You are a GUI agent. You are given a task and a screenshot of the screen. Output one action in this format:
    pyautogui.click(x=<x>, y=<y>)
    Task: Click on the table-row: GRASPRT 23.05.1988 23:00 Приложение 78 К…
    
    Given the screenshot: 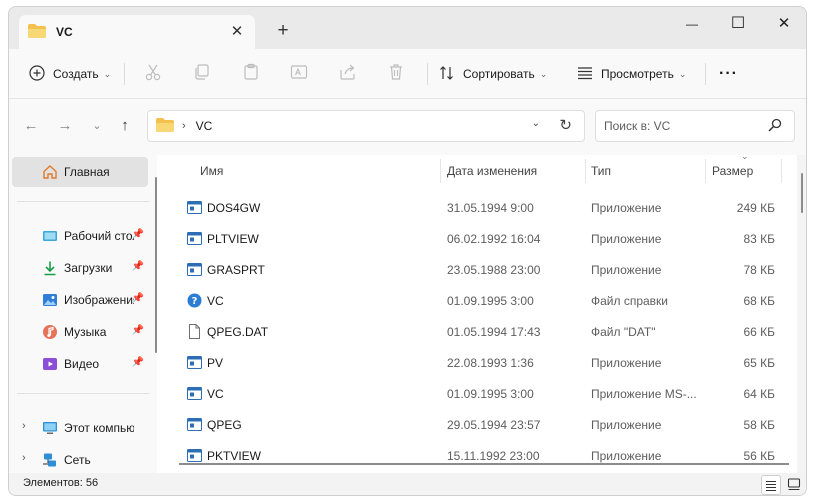 What is the action you would take?
    pyautogui.click(x=485, y=270)
    